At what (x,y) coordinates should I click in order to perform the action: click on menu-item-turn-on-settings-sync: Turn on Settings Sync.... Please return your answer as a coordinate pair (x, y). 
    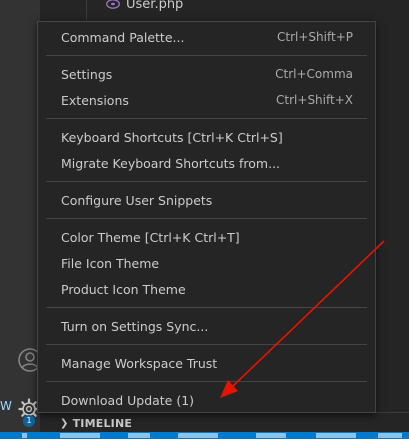
    Looking at the image, I should click on (206, 326).